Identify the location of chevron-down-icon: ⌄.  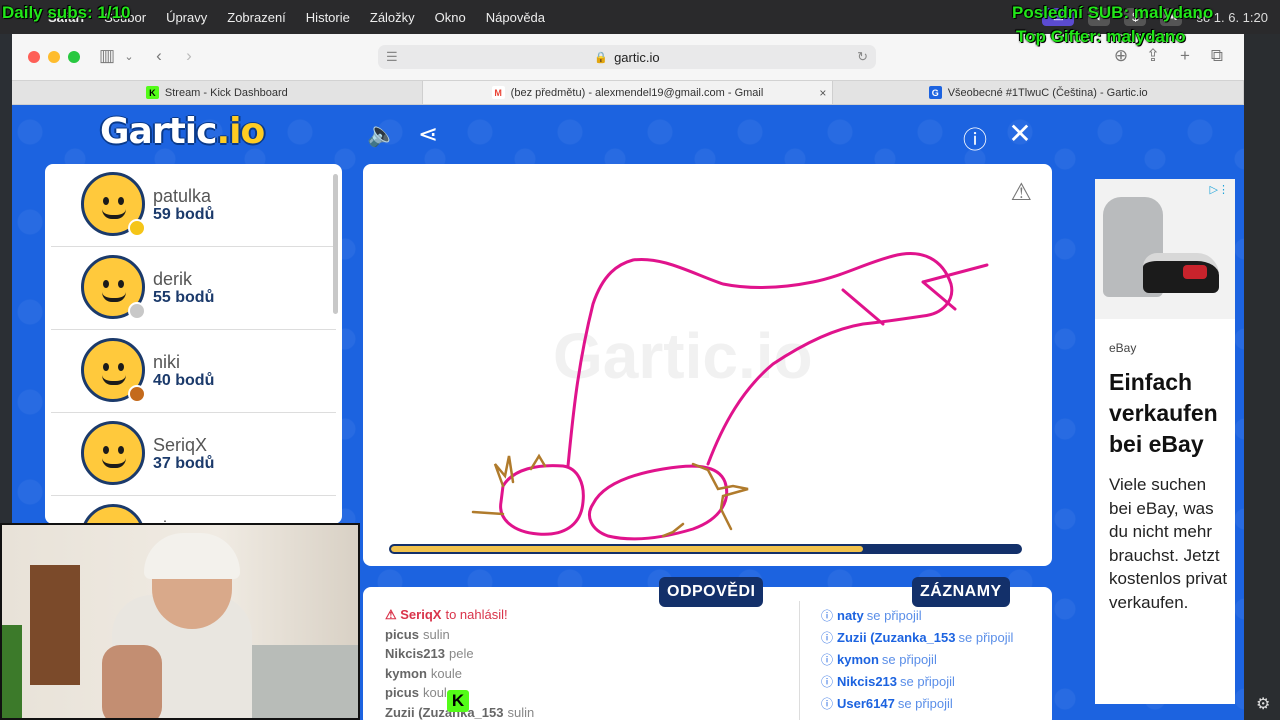
(129, 56).